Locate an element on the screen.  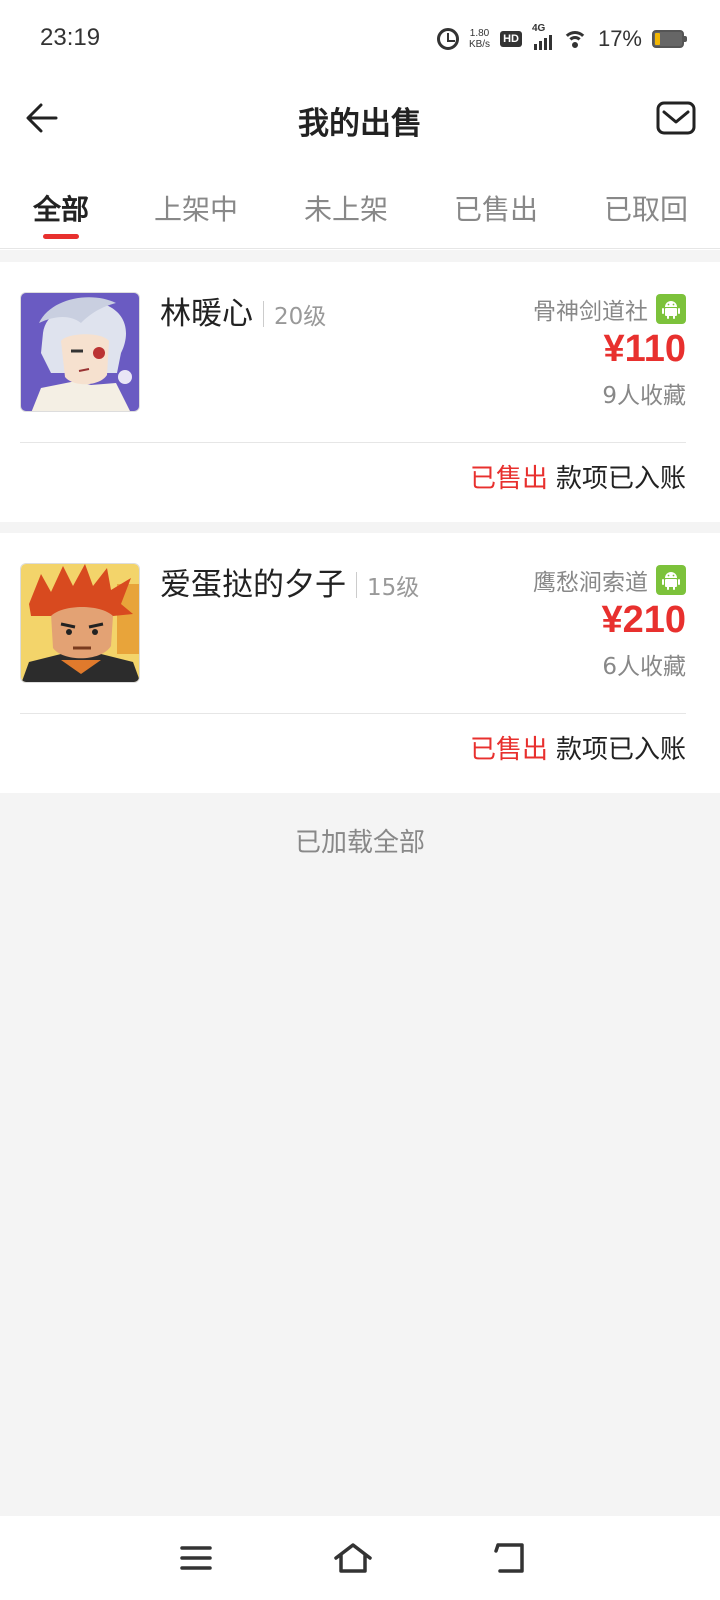
mail-button is located at coordinates (676, 118).